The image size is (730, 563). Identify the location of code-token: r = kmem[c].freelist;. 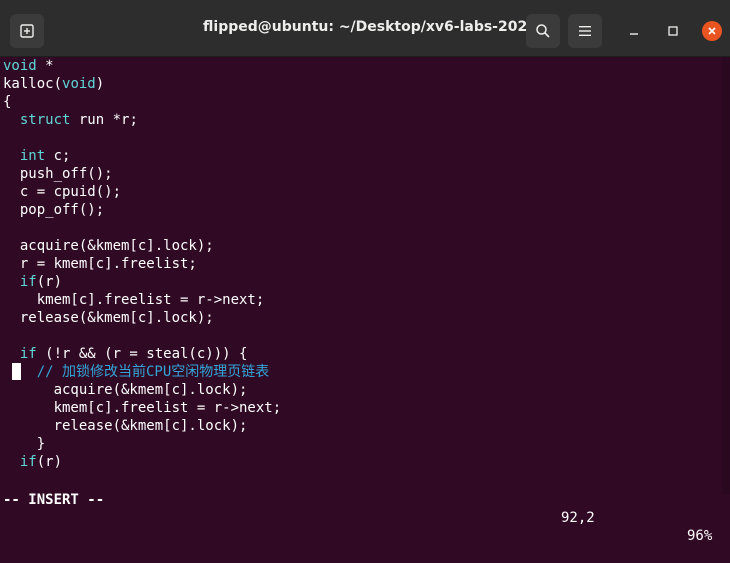
(100, 264).